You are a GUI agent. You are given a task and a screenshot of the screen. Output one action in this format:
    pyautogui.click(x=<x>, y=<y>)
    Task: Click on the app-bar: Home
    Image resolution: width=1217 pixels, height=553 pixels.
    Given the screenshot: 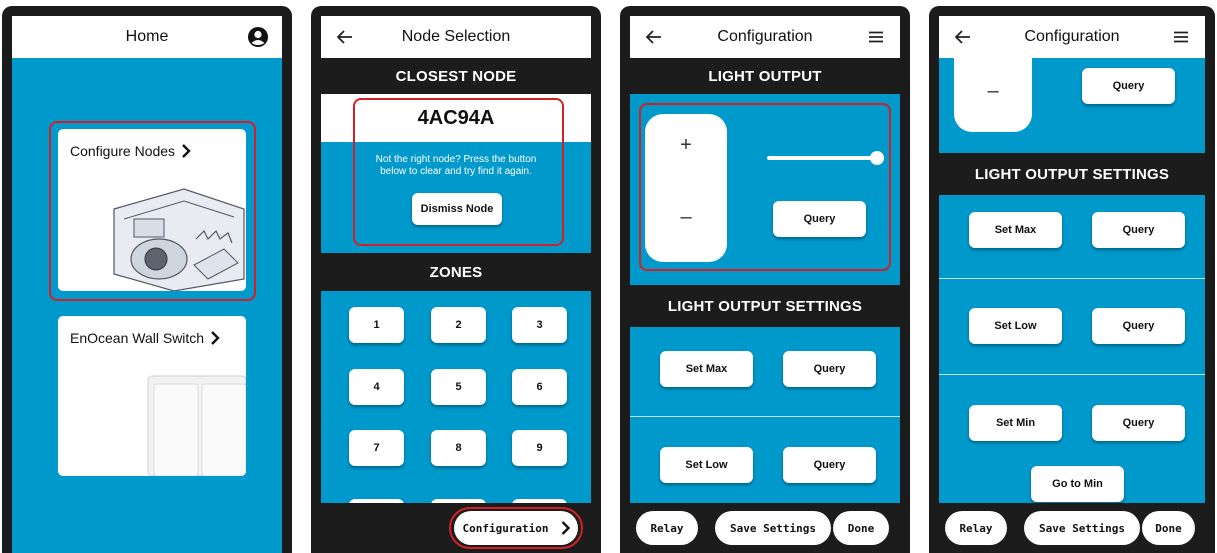 What is the action you would take?
    pyautogui.click(x=147, y=37)
    